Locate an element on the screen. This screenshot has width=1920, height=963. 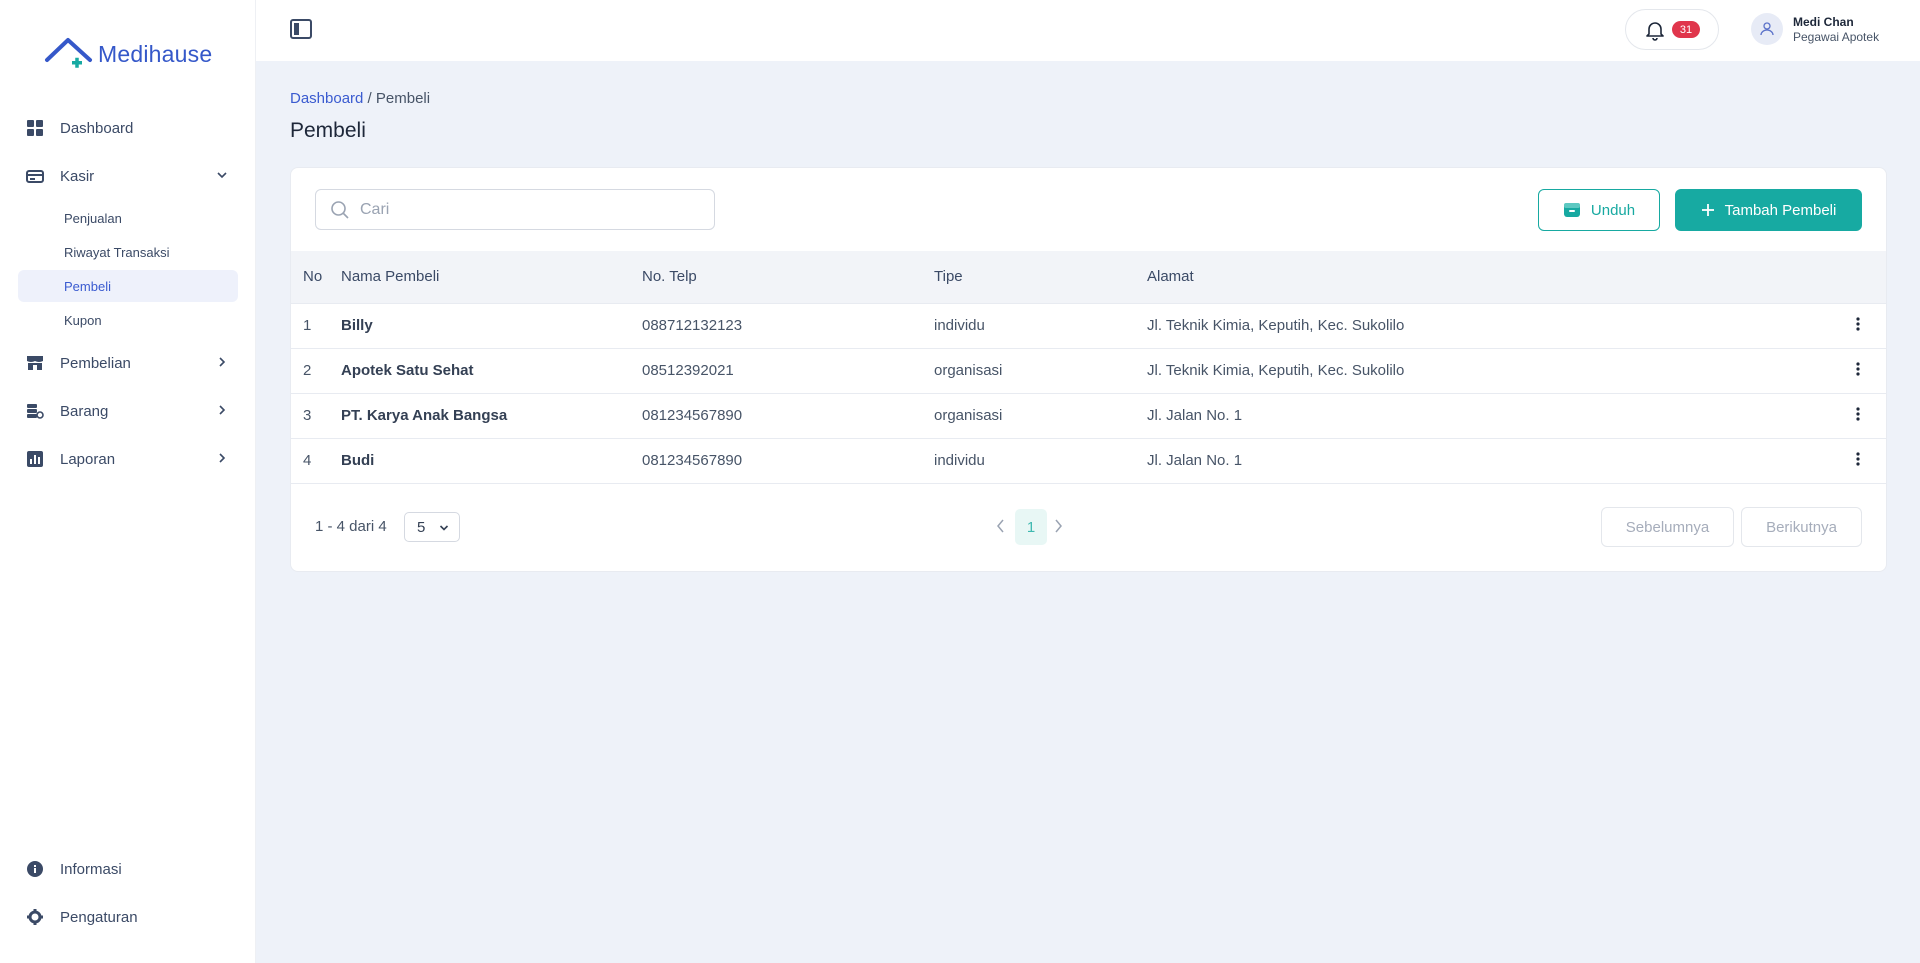
column-header-type: Tipe is located at coordinates (1040, 277).